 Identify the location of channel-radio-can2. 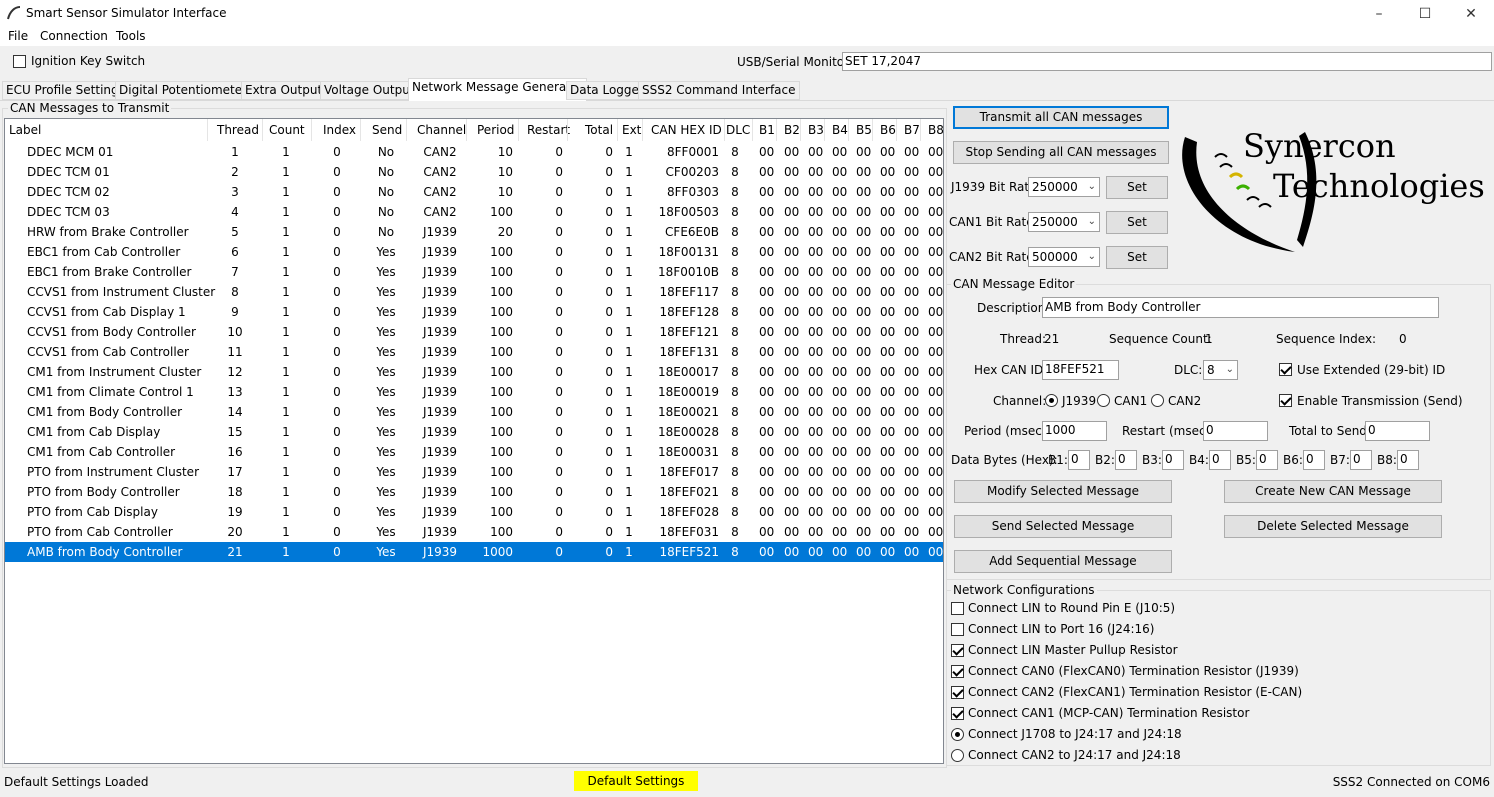
(1157, 400).